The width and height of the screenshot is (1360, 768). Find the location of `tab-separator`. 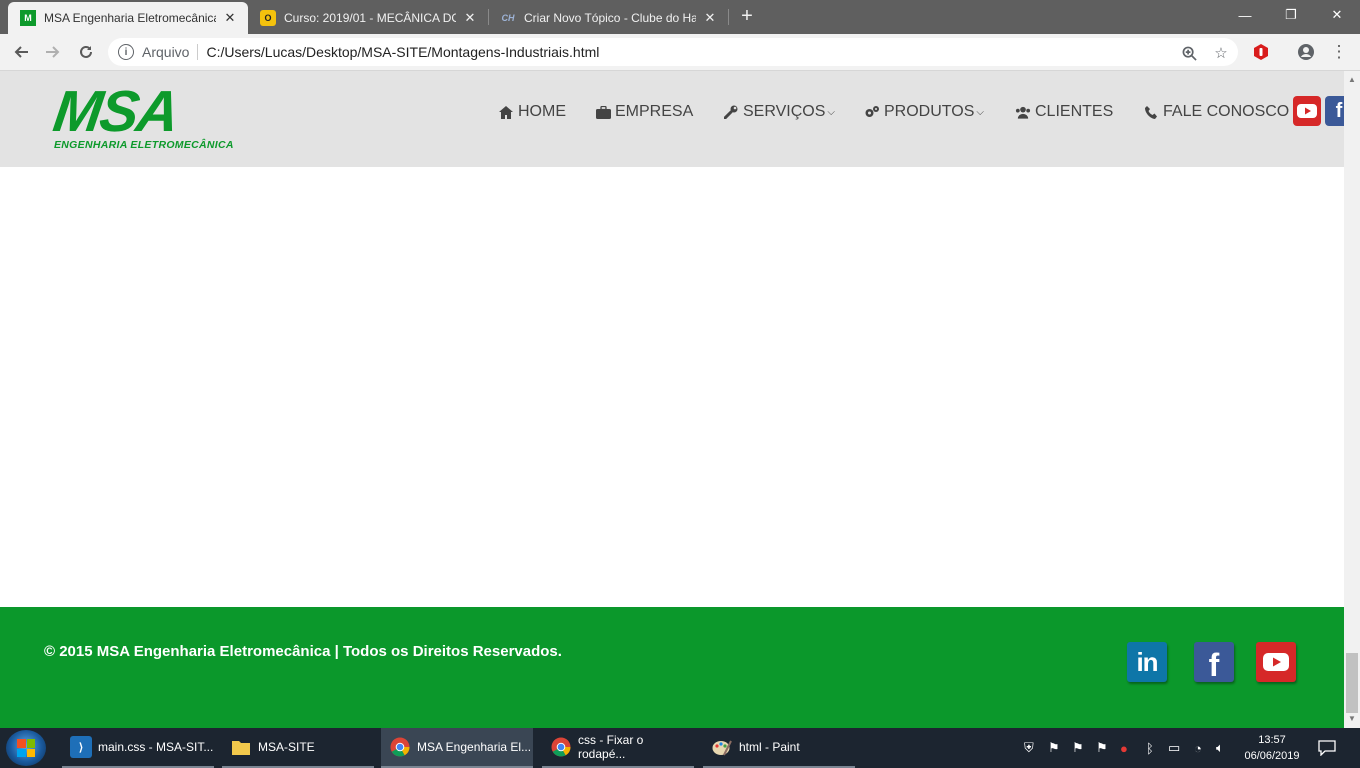

tab-separator is located at coordinates (728, 17).